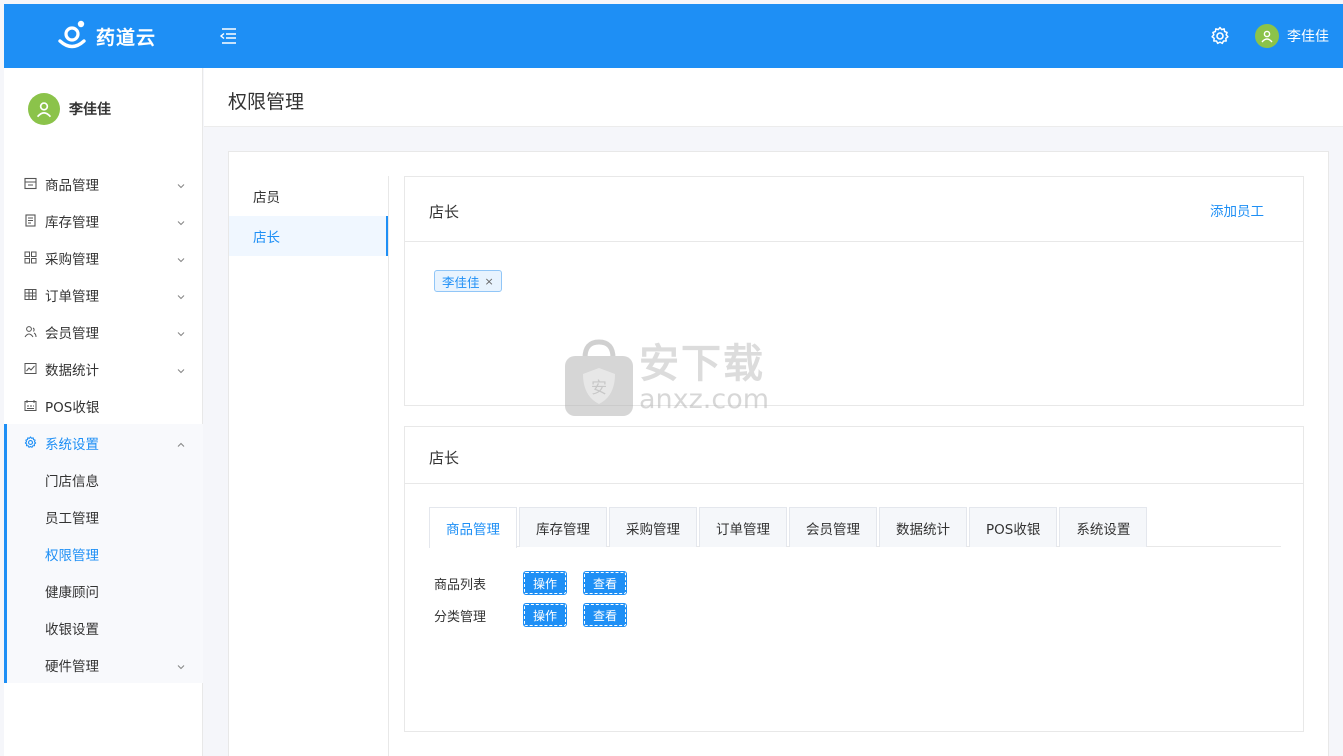 The height and width of the screenshot is (756, 1343). I want to click on sidebar-item-settings: 系统设置, so click(105, 442).